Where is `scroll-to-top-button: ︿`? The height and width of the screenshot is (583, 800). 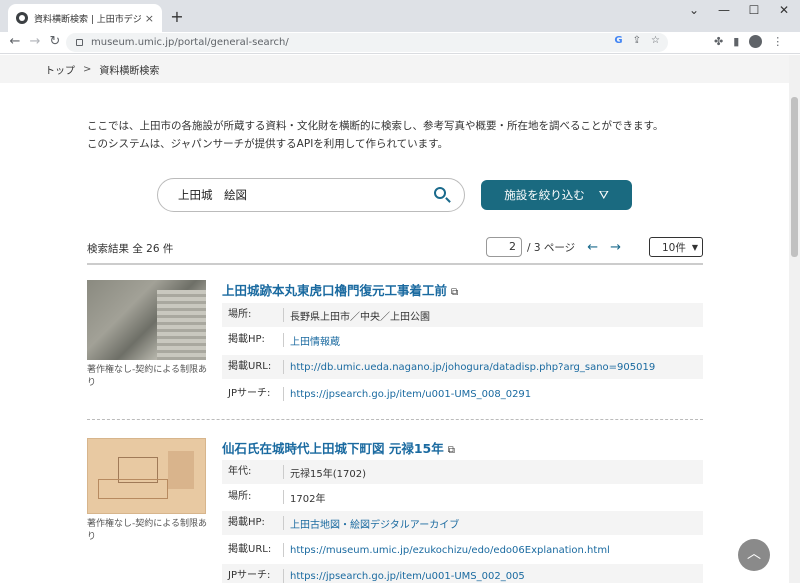
scroll-to-top-button: ︿ is located at coordinates (754, 555).